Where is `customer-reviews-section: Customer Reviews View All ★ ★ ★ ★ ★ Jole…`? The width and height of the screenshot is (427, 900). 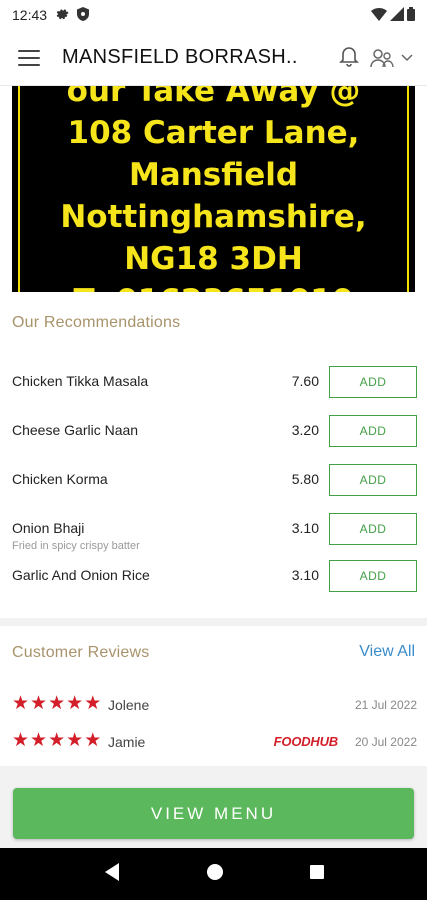 customer-reviews-section: Customer Reviews View All ★ ★ ★ ★ ★ Jole… is located at coordinates (213, 692).